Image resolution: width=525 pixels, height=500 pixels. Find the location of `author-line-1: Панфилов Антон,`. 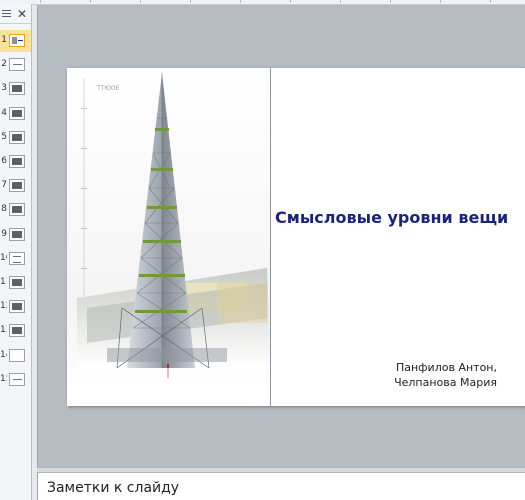

author-line-1: Панфилов Антон, is located at coordinates (446, 367).